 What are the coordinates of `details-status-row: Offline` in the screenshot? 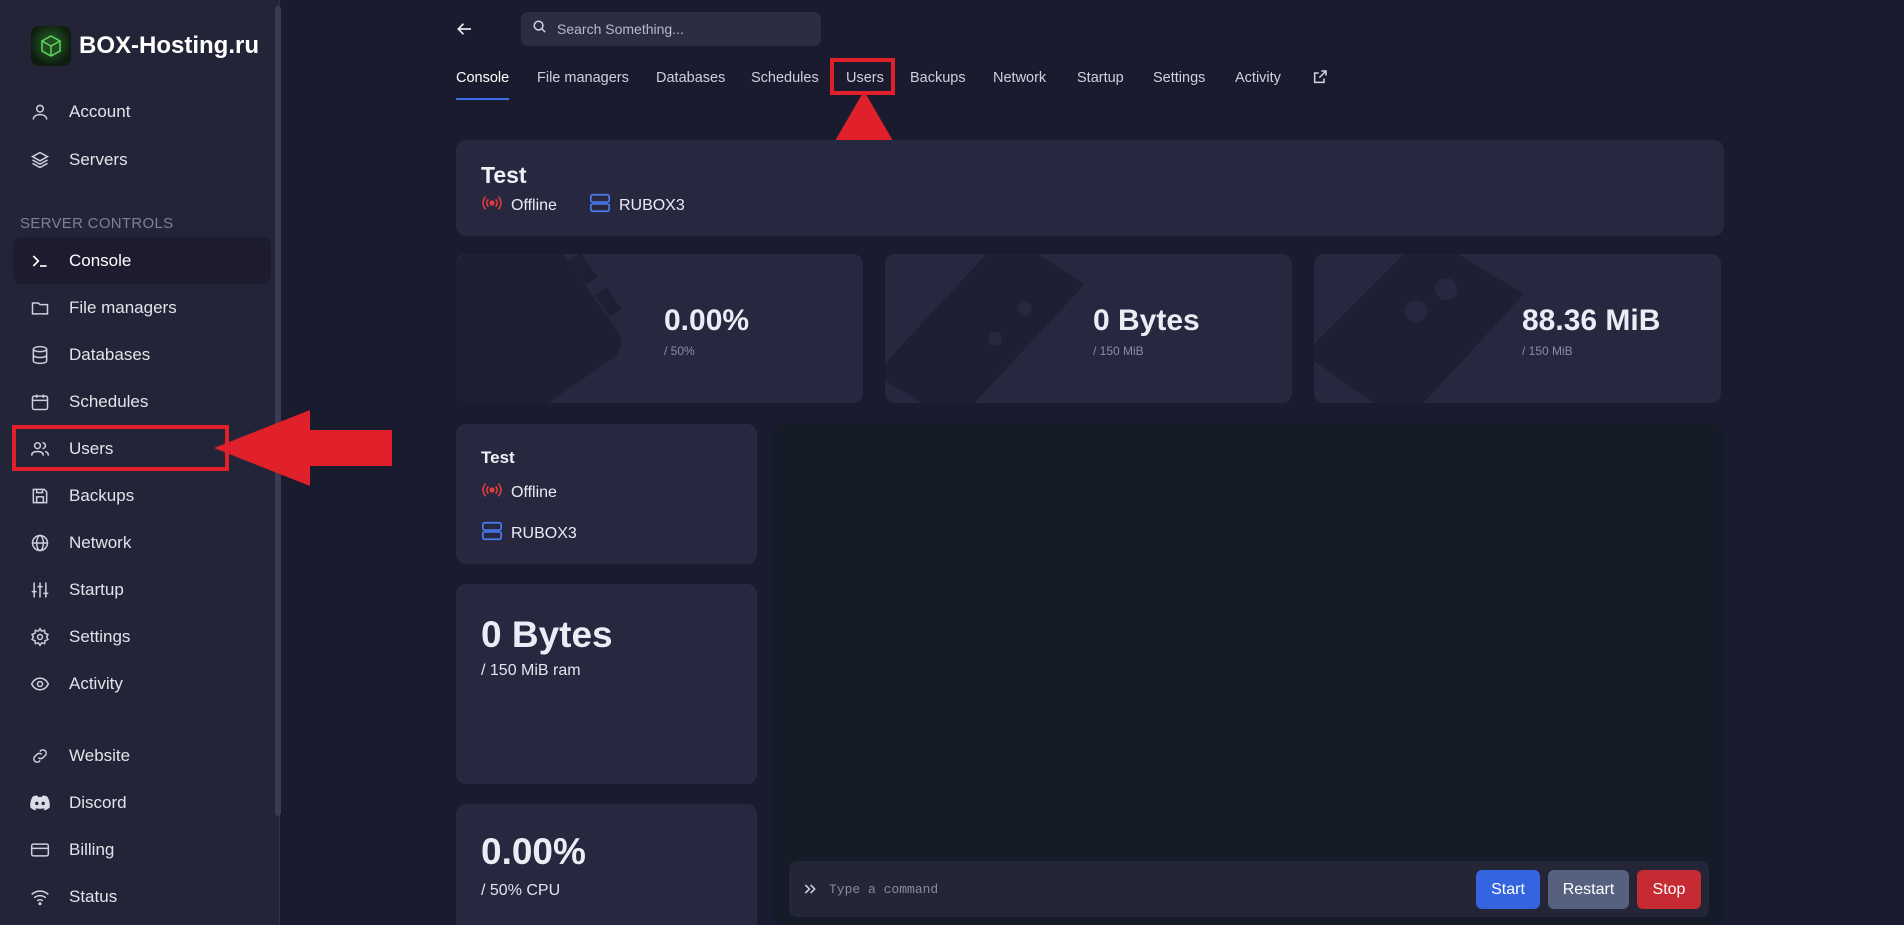 It's located at (519, 492).